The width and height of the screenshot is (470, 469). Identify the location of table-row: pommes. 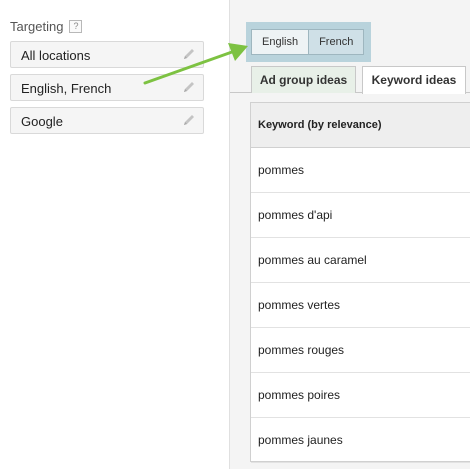
(360, 170).